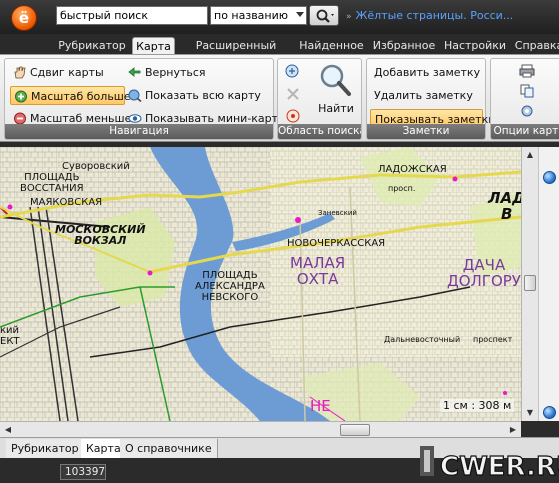 This screenshot has height=483, width=559. Describe the element at coordinates (83, 472) in the screenshot. I see `status-count: 103397` at that location.